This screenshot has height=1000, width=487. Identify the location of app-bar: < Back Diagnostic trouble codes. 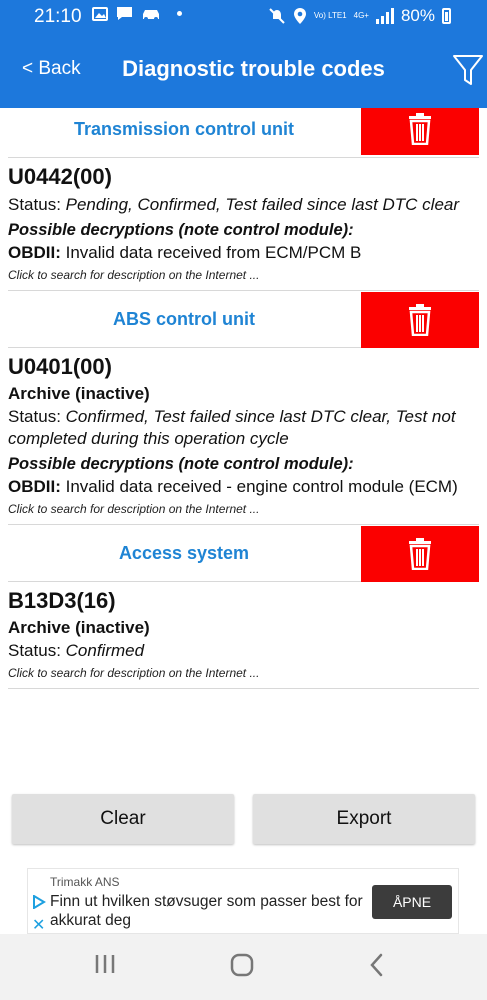
(243, 71).